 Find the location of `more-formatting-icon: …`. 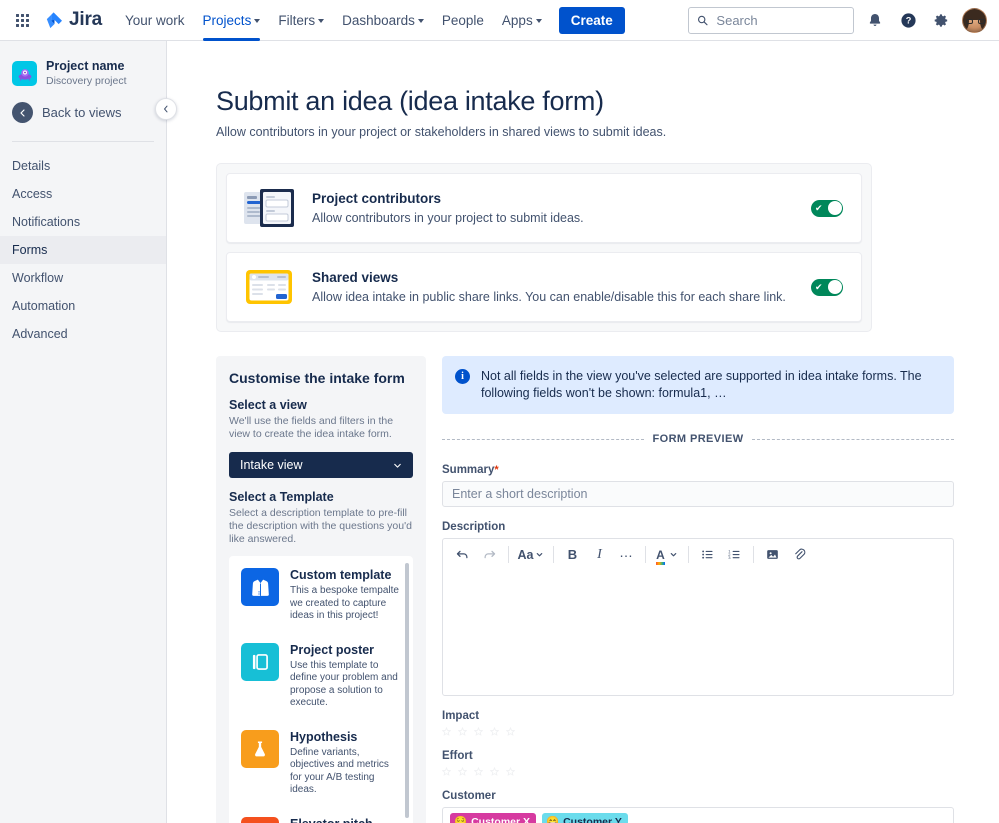

more-formatting-icon: … is located at coordinates (626, 554).